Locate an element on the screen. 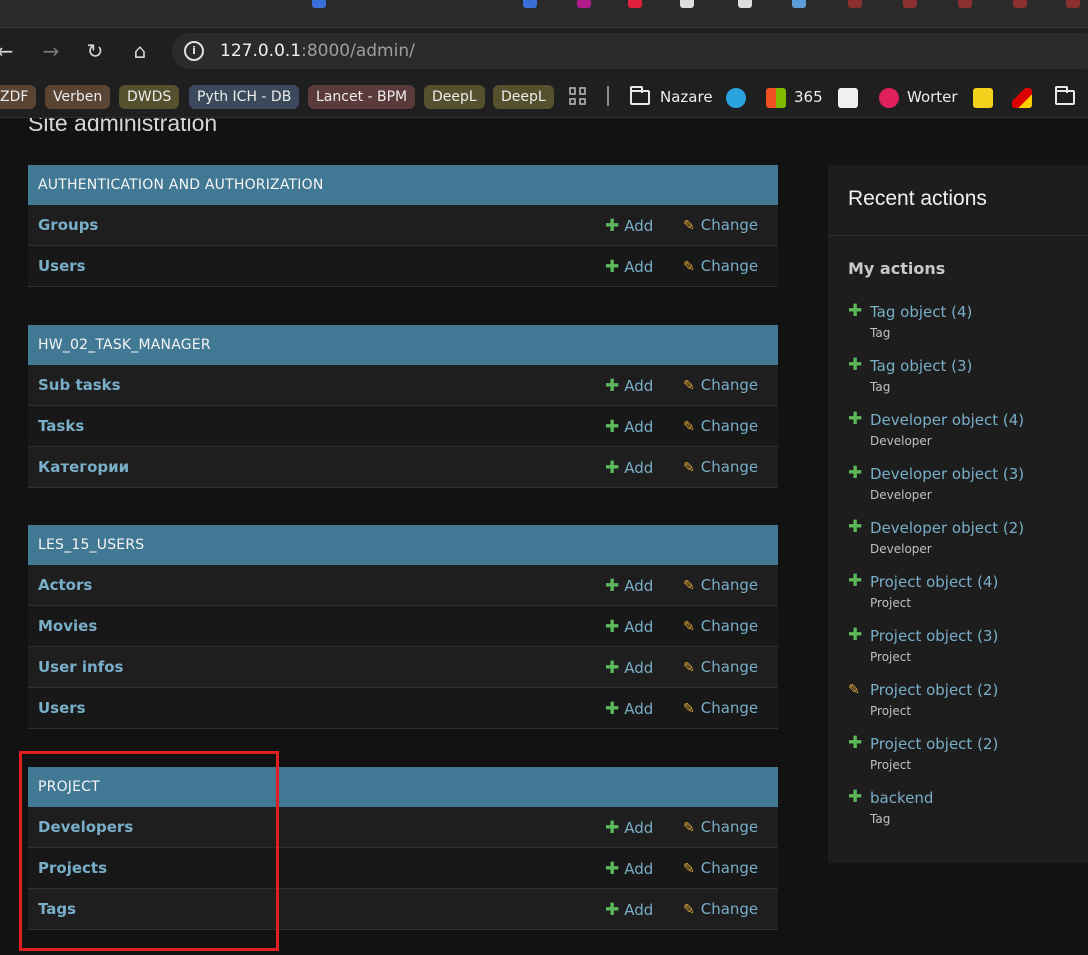 The width and height of the screenshot is (1088, 955). recent-action-link: Project object (3) is located at coordinates (934, 636).